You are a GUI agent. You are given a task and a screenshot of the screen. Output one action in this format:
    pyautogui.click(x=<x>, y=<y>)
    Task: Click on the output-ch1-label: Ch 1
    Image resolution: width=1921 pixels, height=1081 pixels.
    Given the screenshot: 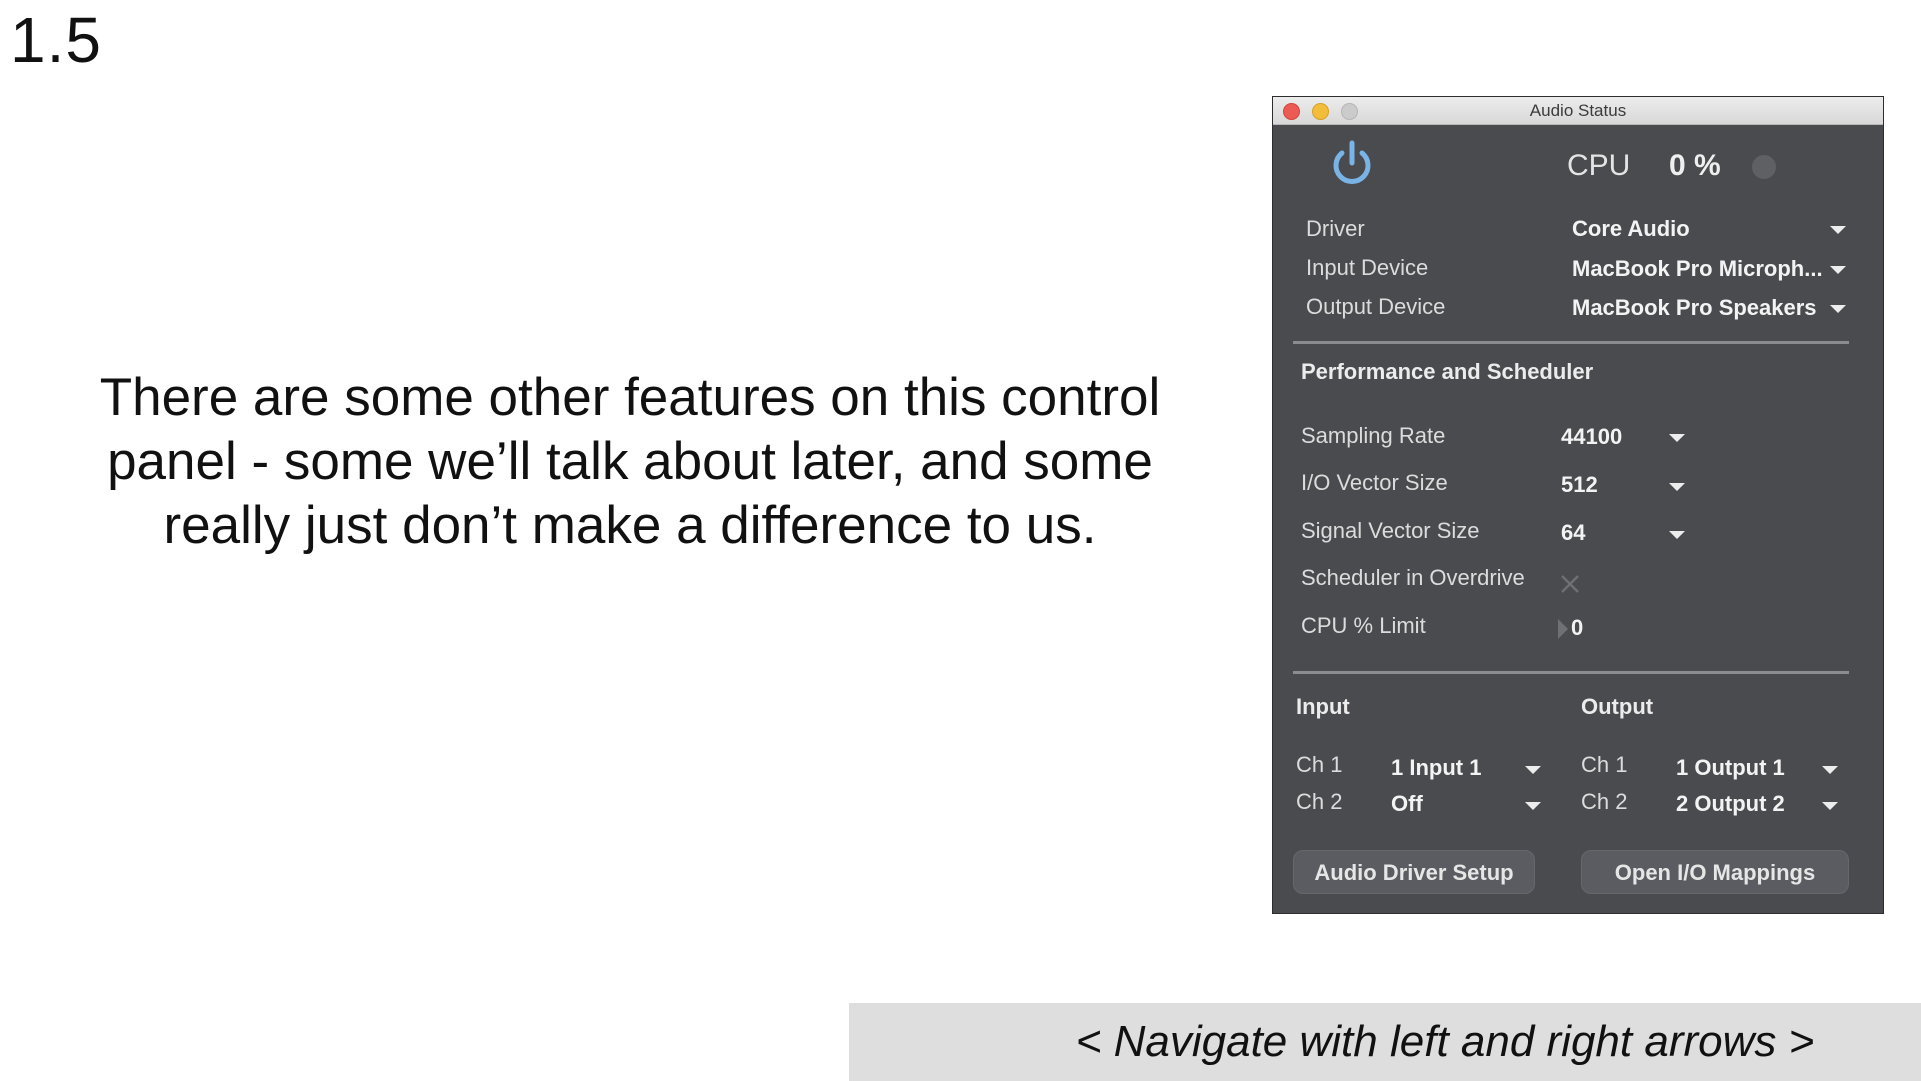 What is the action you would take?
    pyautogui.click(x=1604, y=764)
    